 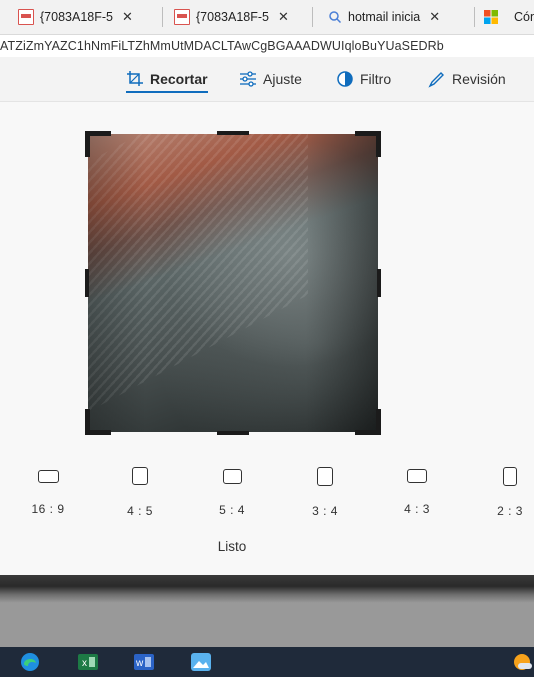 I want to click on tool-label: Filtro, so click(x=376, y=79).